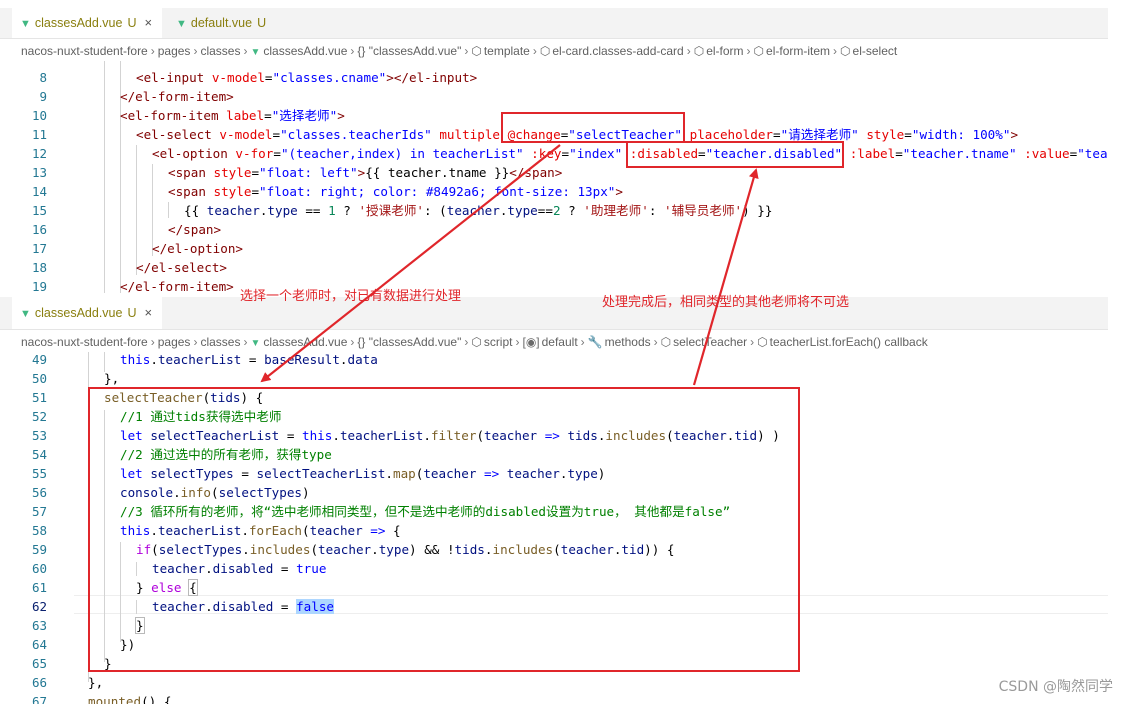  What do you see at coordinates (39, 286) in the screenshot?
I see `line-number: 19` at bounding box center [39, 286].